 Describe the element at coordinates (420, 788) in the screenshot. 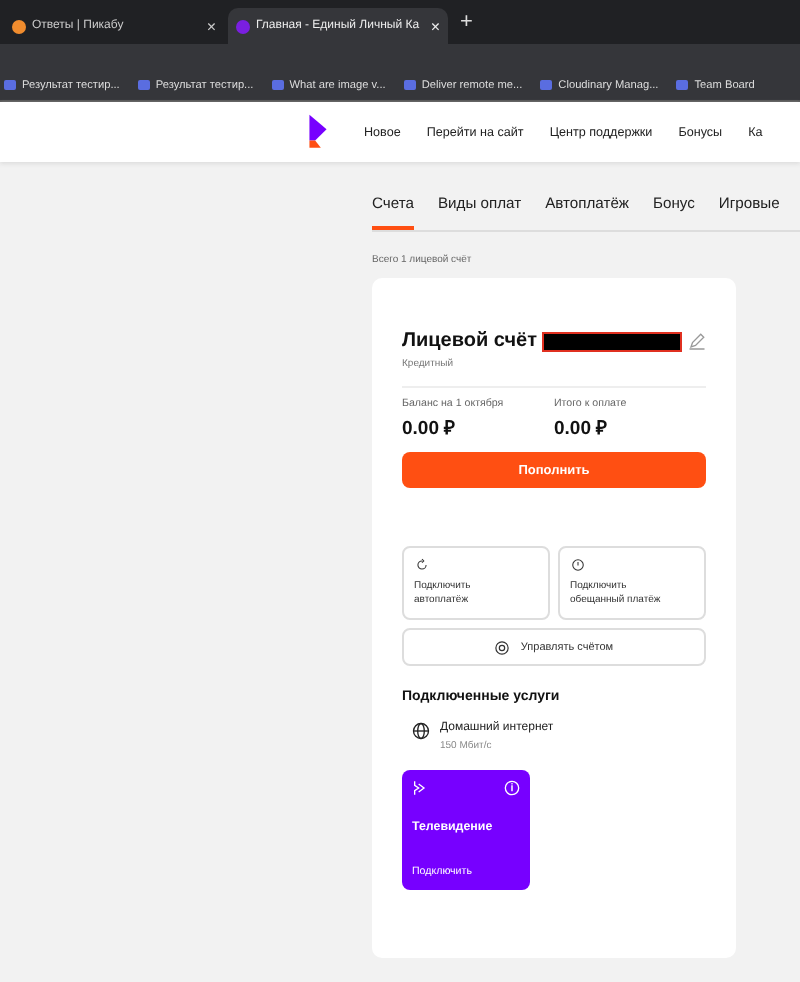

I see `chevron-icon` at that location.